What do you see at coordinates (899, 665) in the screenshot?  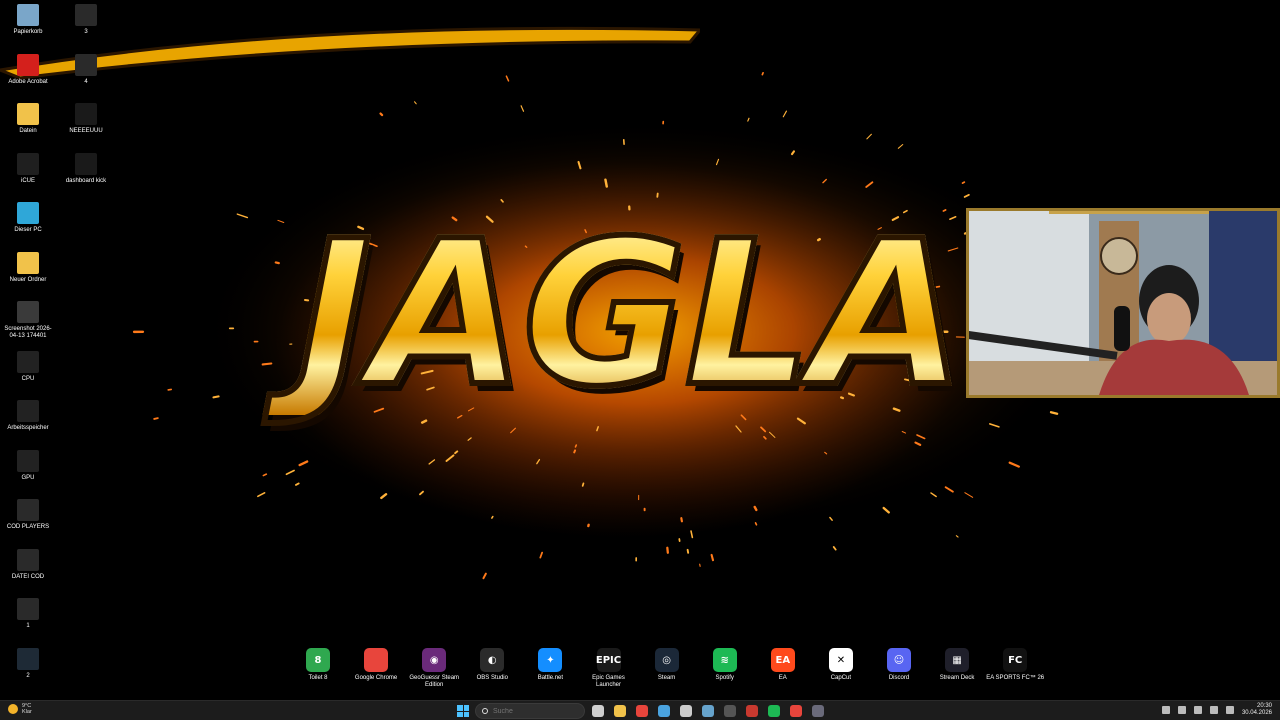 I see `dock-item: ☺ Discord` at bounding box center [899, 665].